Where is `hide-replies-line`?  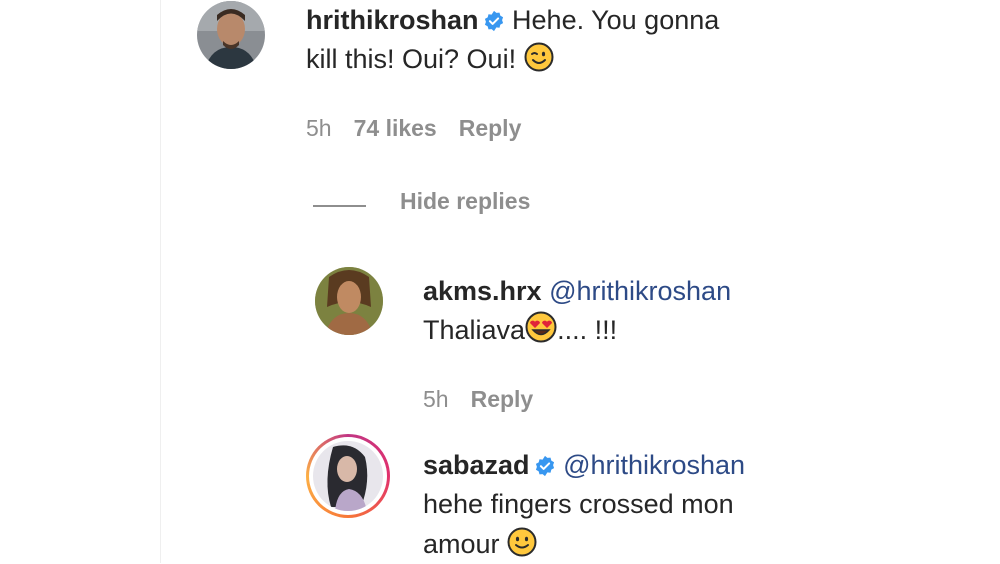 hide-replies-line is located at coordinates (339, 206).